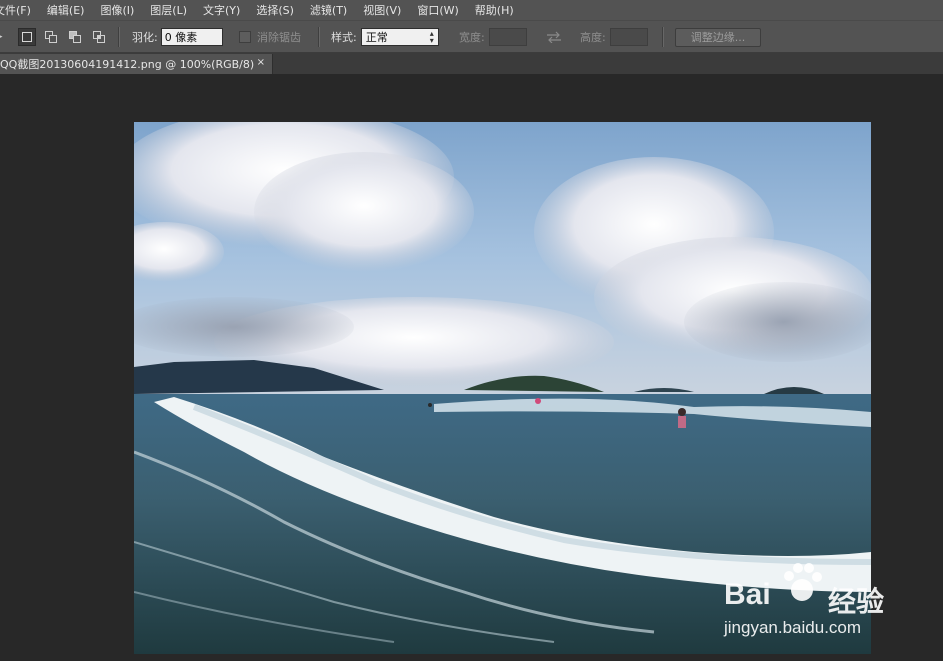 Image resolution: width=943 pixels, height=661 pixels. What do you see at coordinates (127, 64) in the screenshot?
I see `document-tab-title: QQ截图20130604191412.png @ 100%(RGB/8)` at bounding box center [127, 64].